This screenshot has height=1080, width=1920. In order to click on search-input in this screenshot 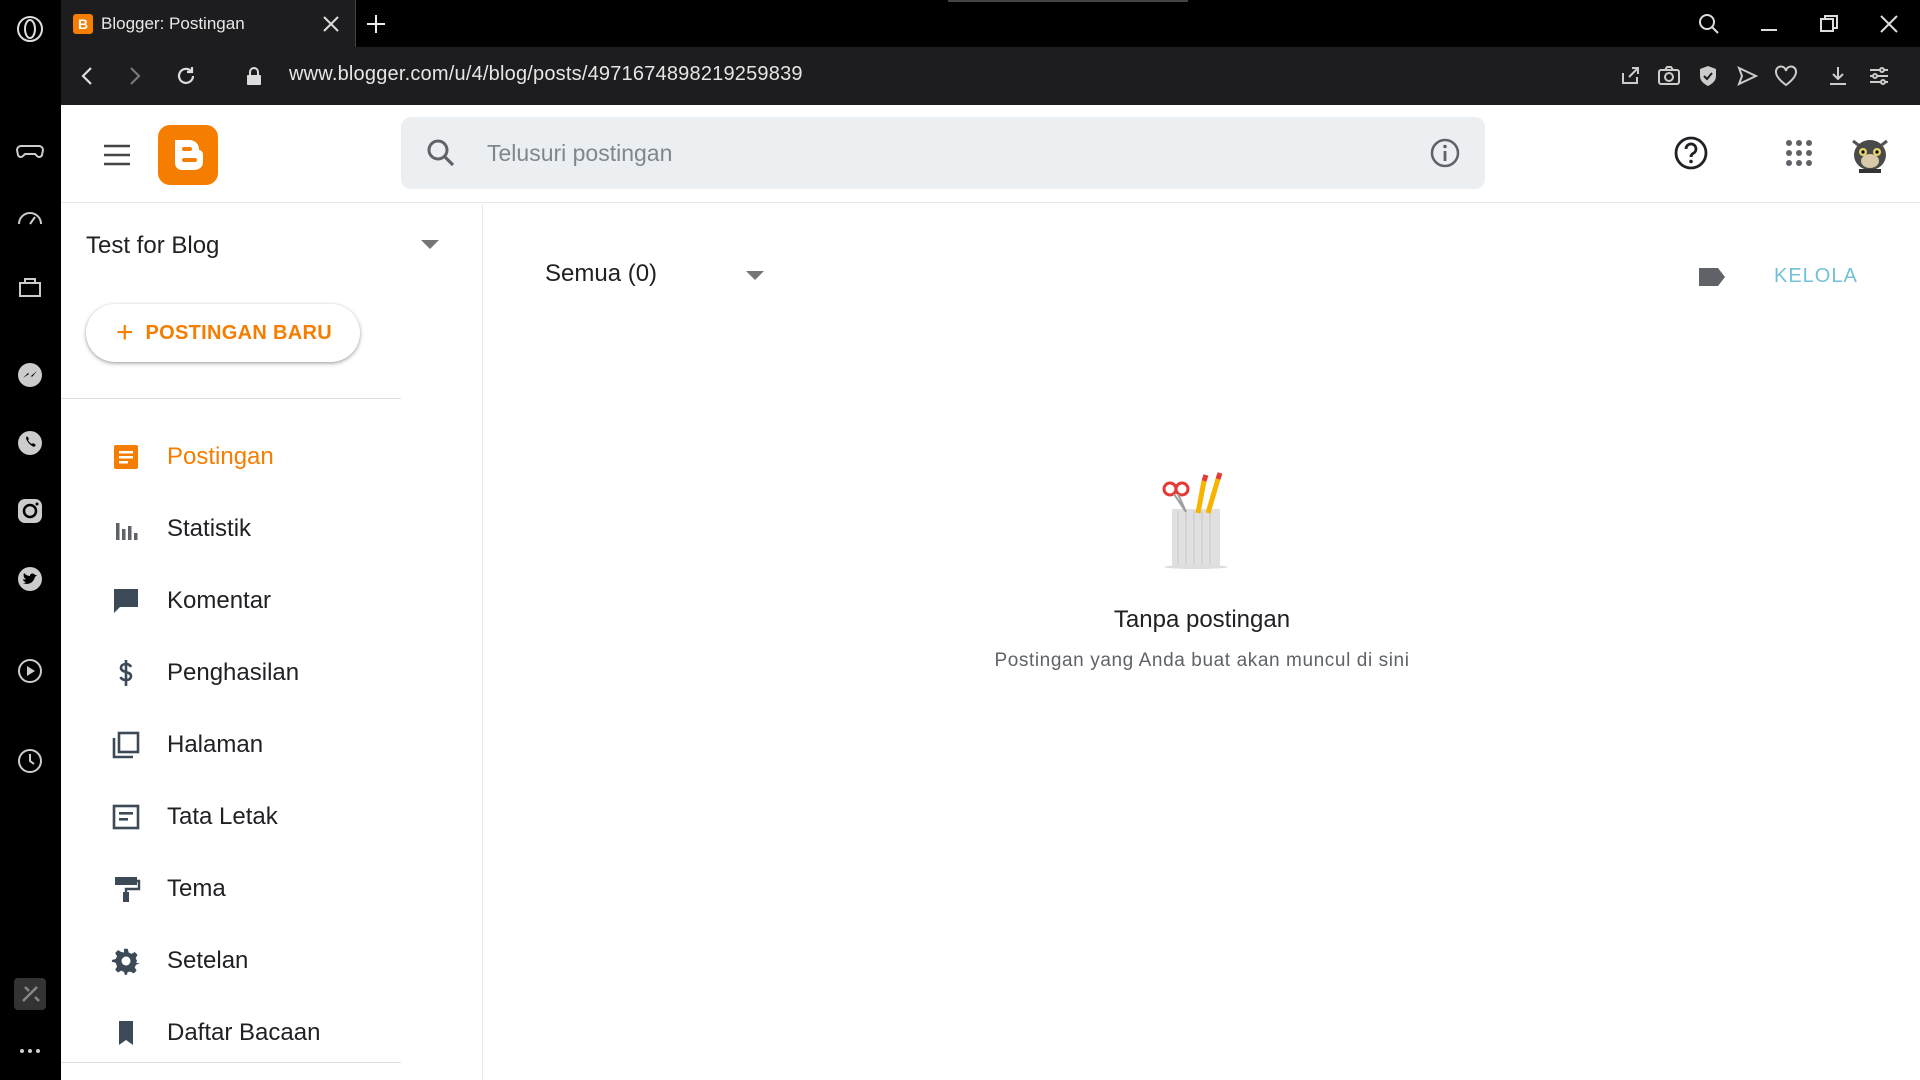, I will do `click(937, 153)`.